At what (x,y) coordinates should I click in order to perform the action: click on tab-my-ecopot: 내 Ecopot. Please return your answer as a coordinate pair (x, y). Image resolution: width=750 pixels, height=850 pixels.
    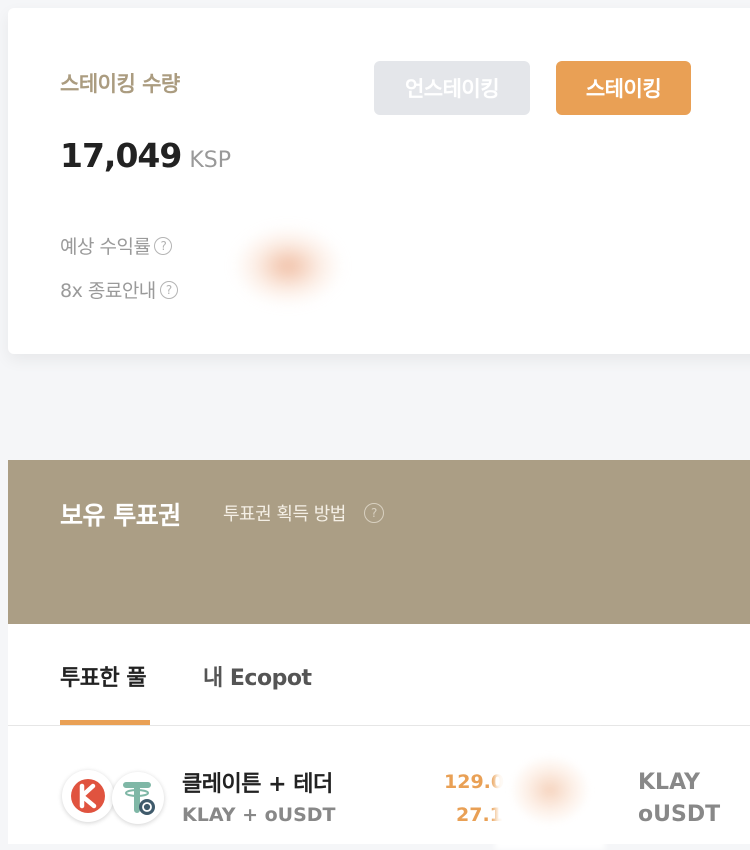
    Looking at the image, I should click on (257, 676).